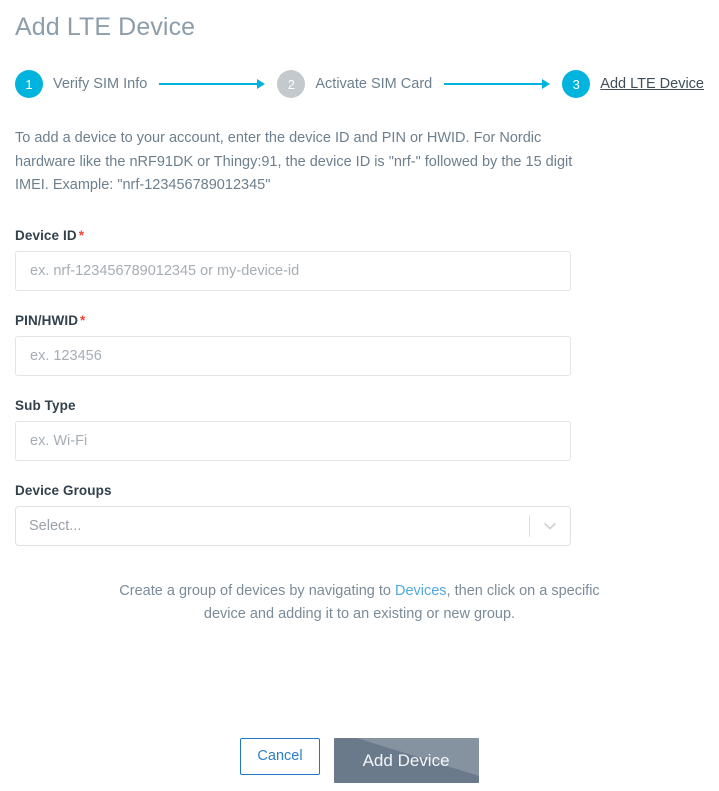 Image resolution: width=719 pixels, height=791 pixels. I want to click on sub-type-label: Sub Type, so click(45, 405).